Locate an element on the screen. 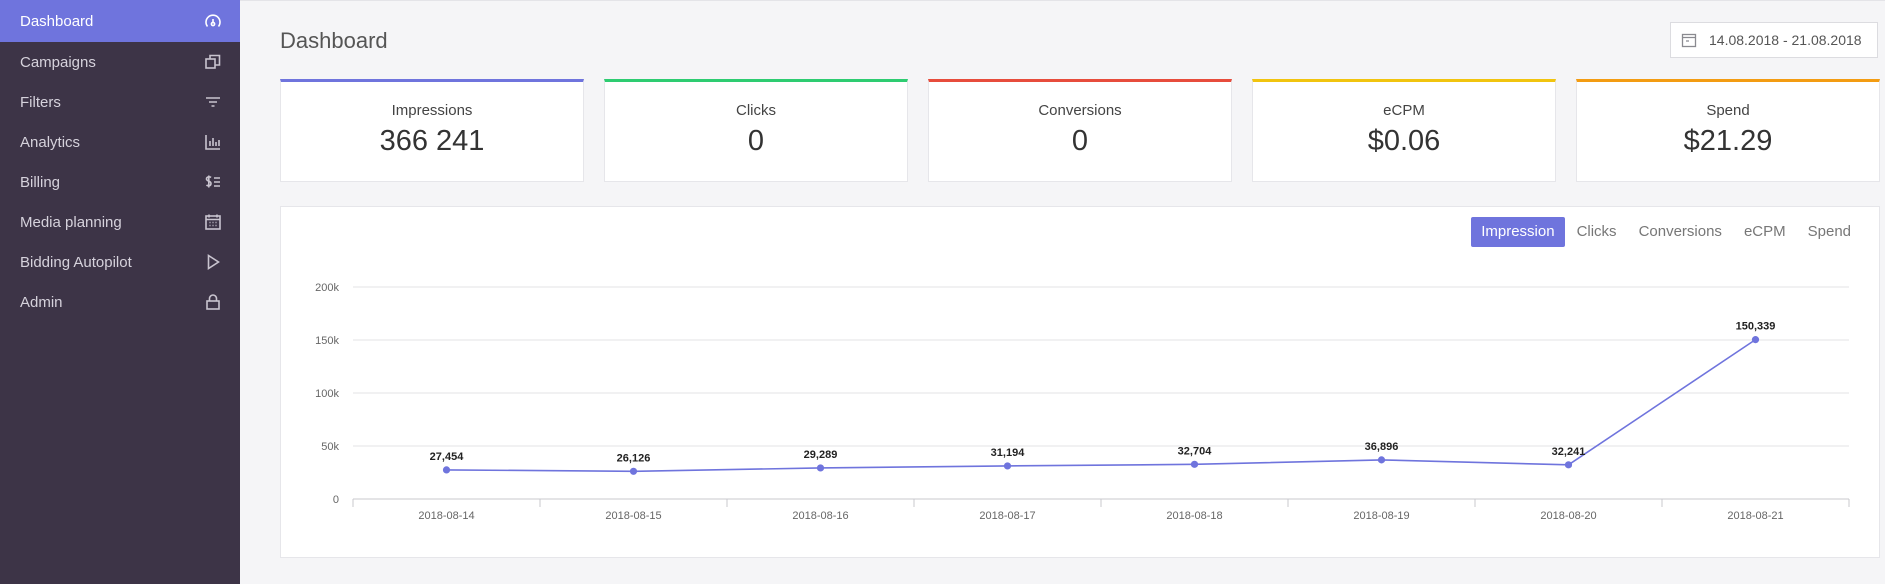  gauge-icon is located at coordinates (213, 21).